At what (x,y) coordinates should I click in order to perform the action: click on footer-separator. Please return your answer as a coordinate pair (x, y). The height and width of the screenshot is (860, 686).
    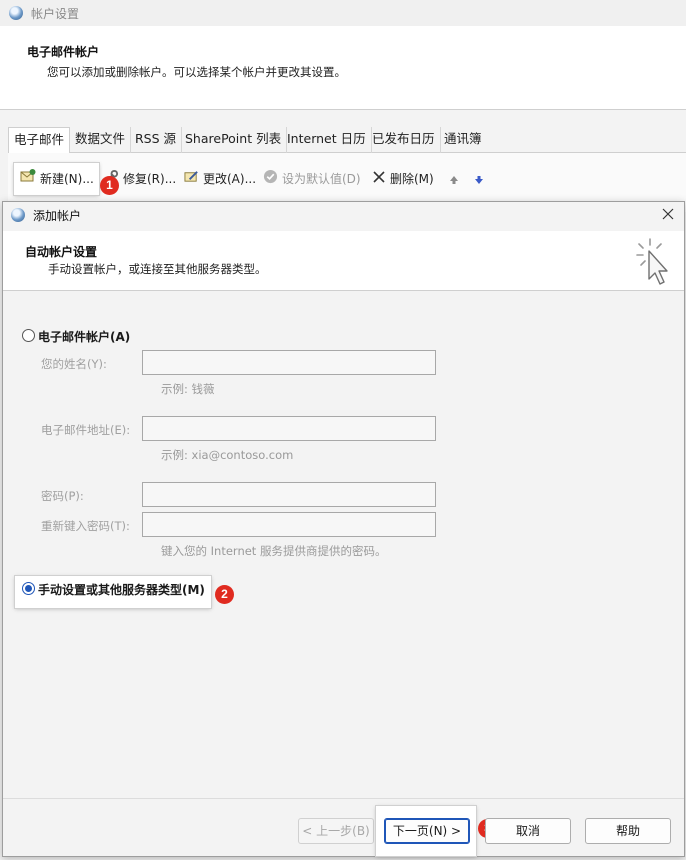
    Looking at the image, I should click on (343, 798).